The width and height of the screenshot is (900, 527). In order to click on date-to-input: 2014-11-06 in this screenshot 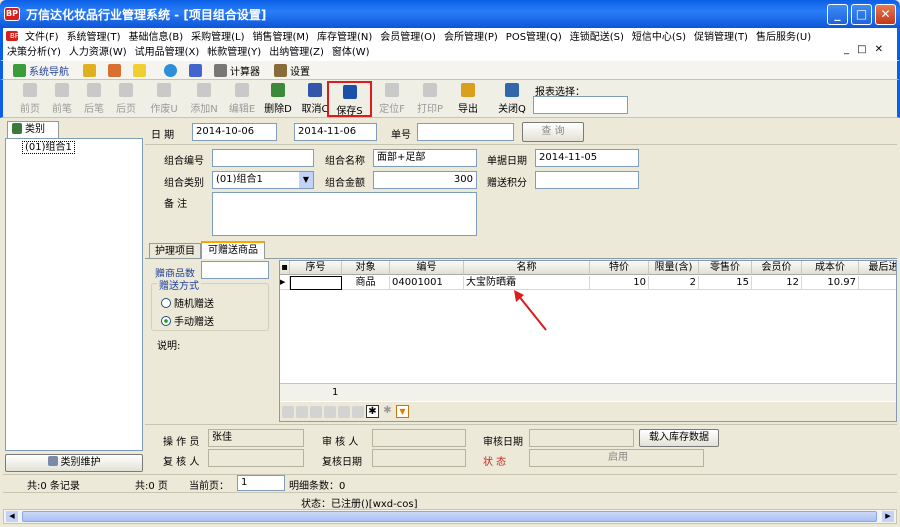, I will do `click(335, 132)`.